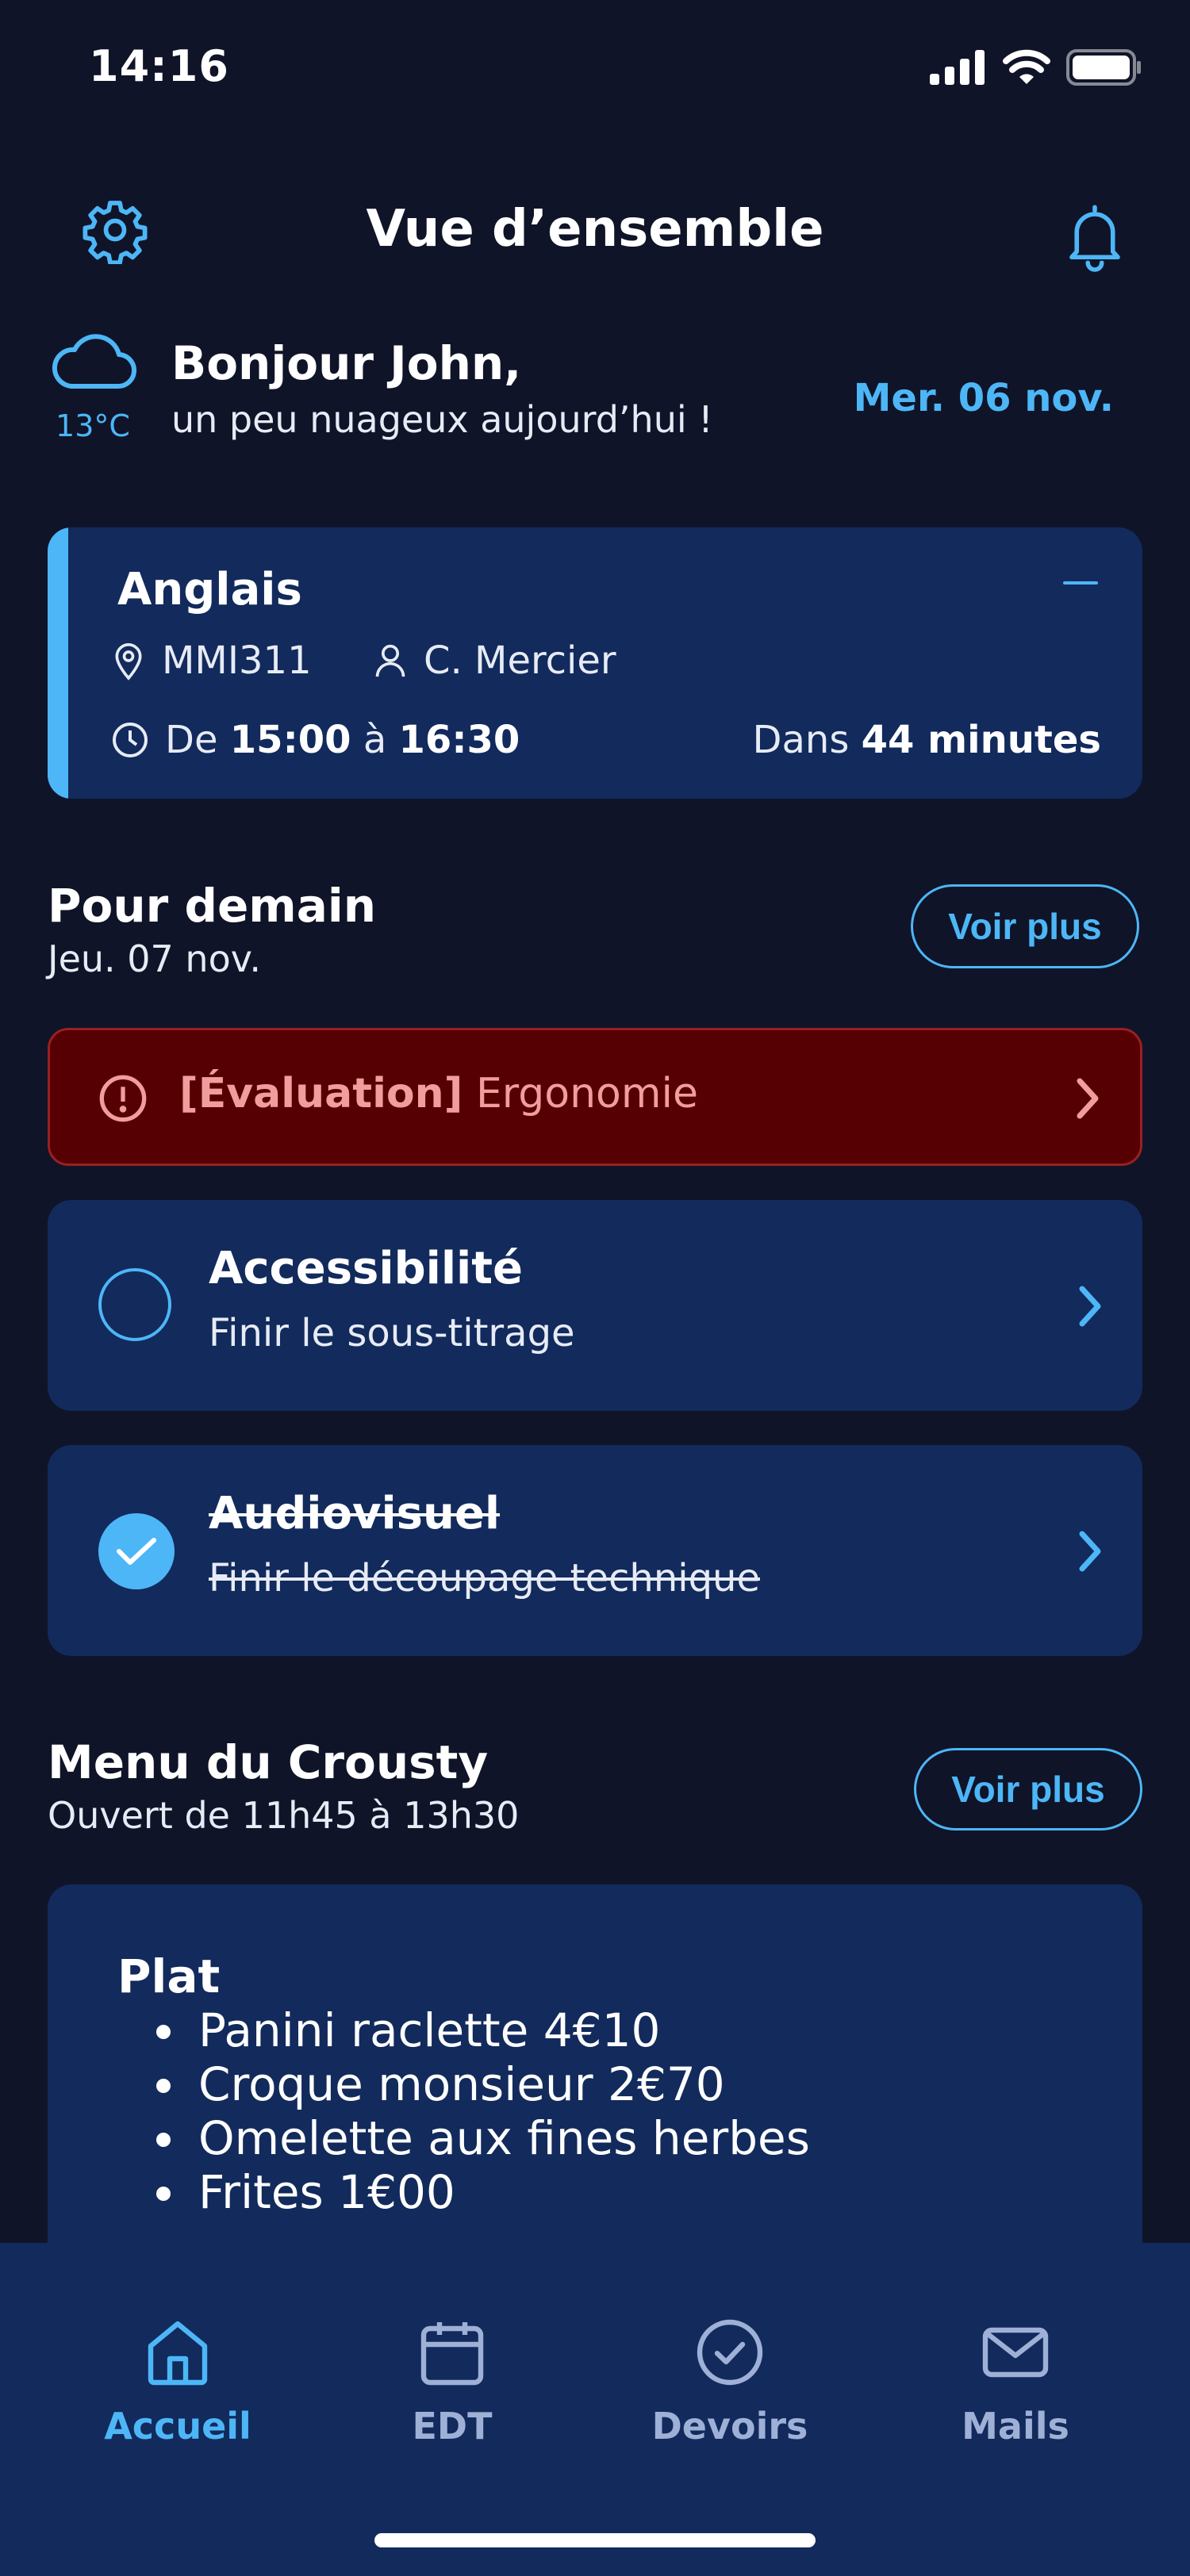 Image resolution: width=1190 pixels, height=2576 pixels. I want to click on alert-circle-icon, so click(123, 1099).